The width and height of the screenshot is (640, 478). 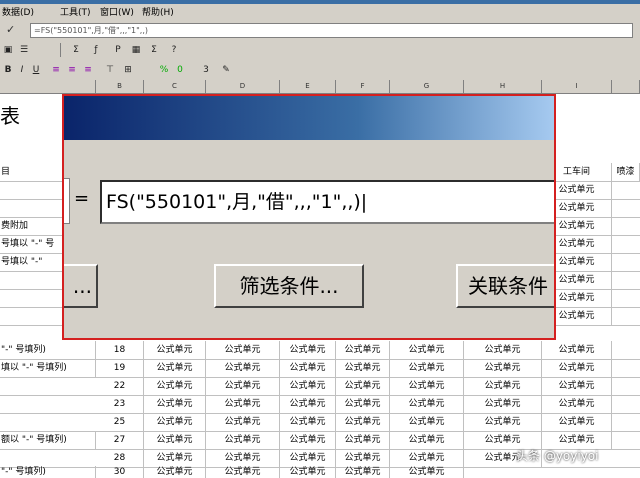 What do you see at coordinates (243, 86) in the screenshot?
I see `column-header: D` at bounding box center [243, 86].